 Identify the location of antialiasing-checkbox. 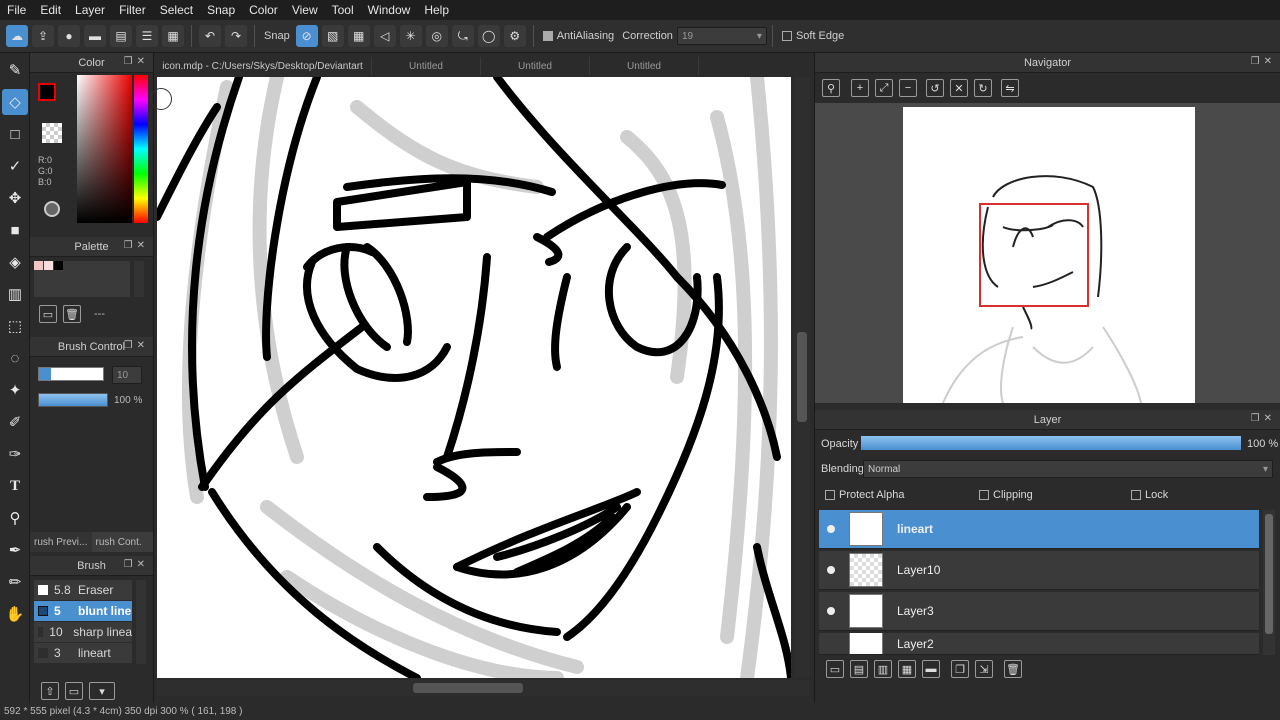
(547, 36).